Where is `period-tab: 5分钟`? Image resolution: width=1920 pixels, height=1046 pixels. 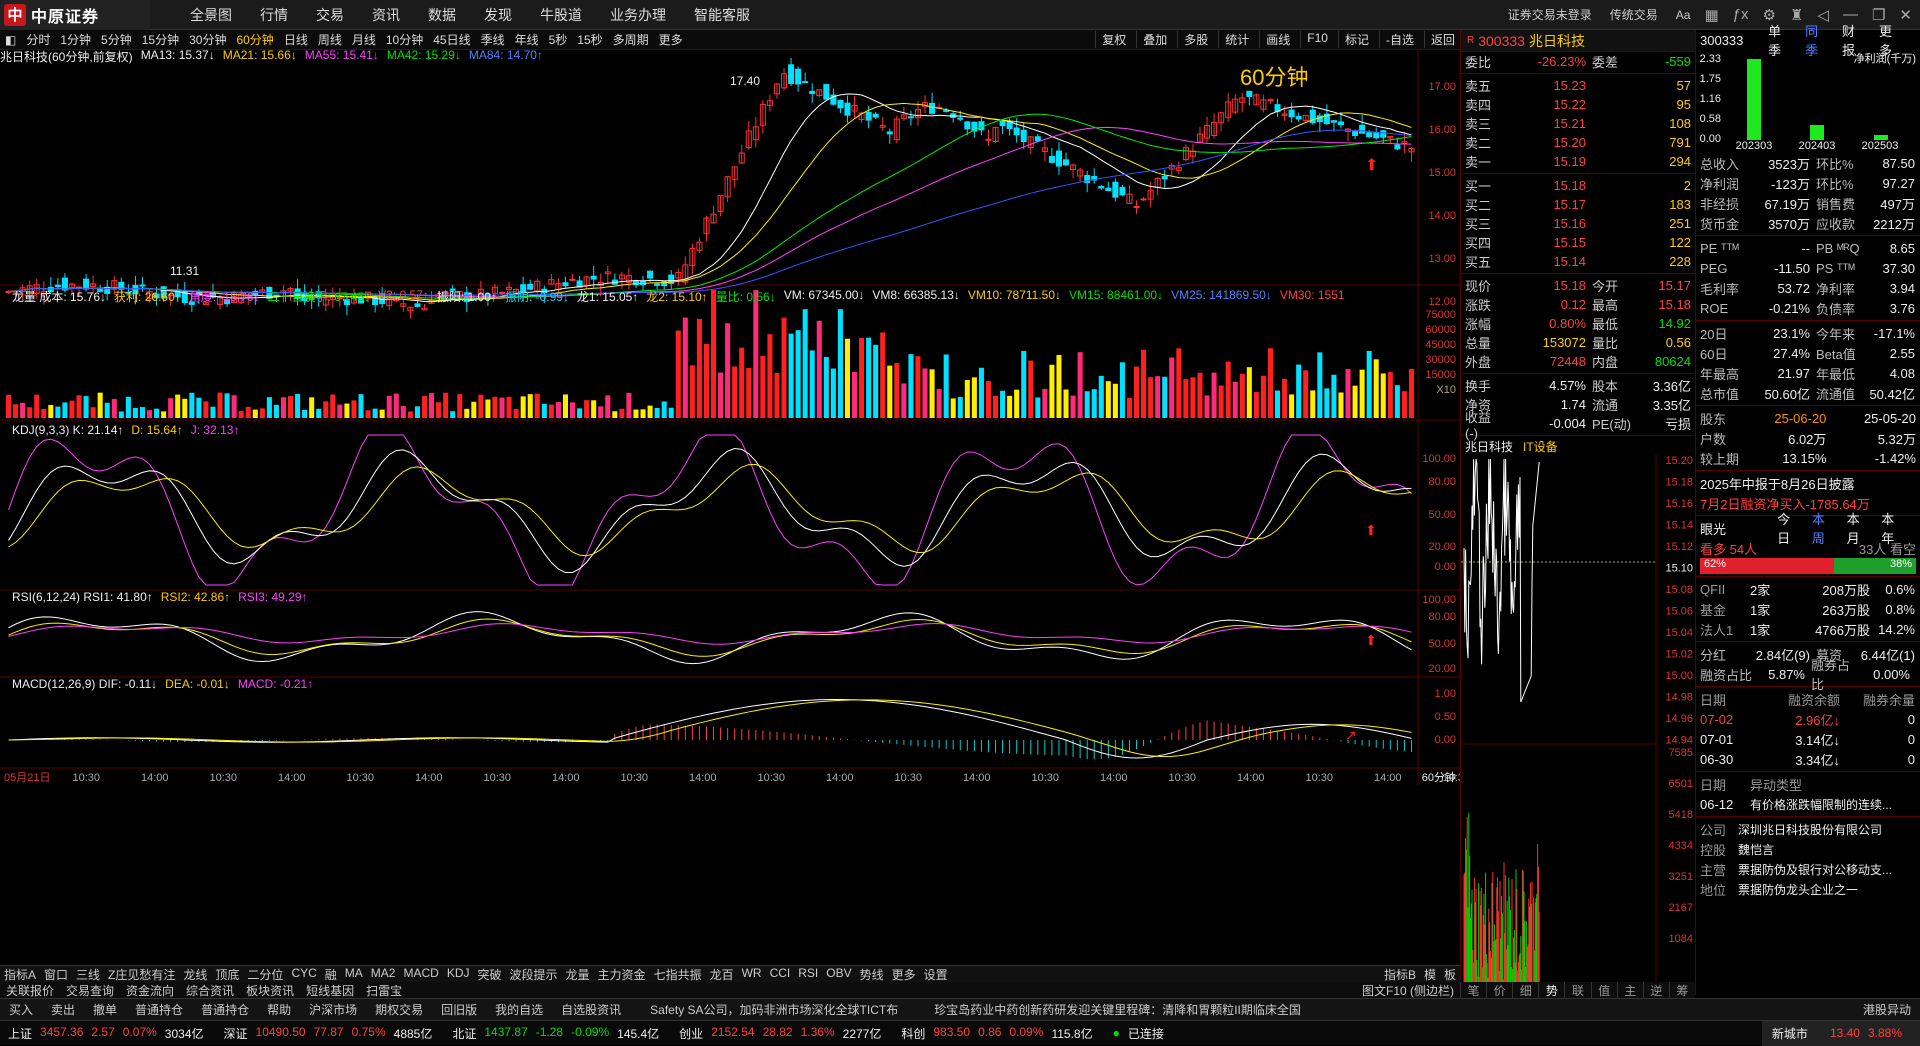
period-tab: 5分钟 is located at coordinates (116, 39).